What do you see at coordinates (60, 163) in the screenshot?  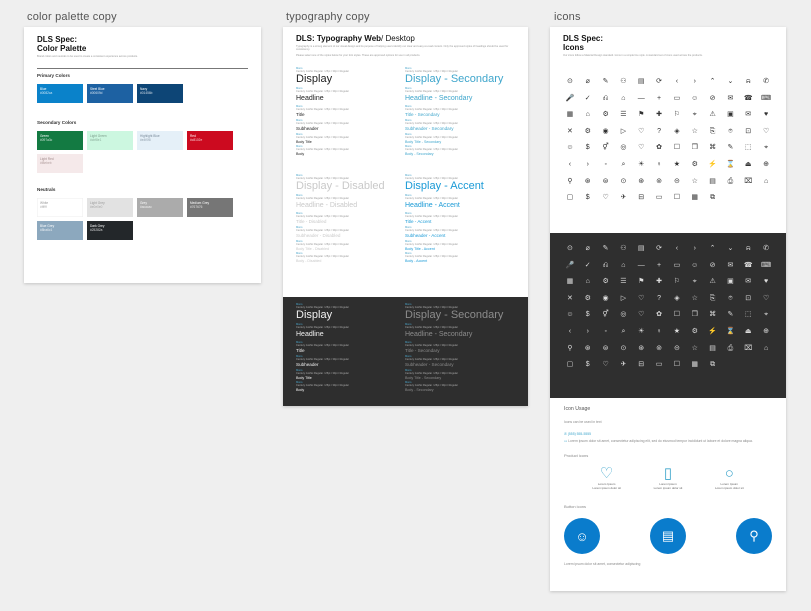 I see `color-swatch: Light Red #f8ebeb` at bounding box center [60, 163].